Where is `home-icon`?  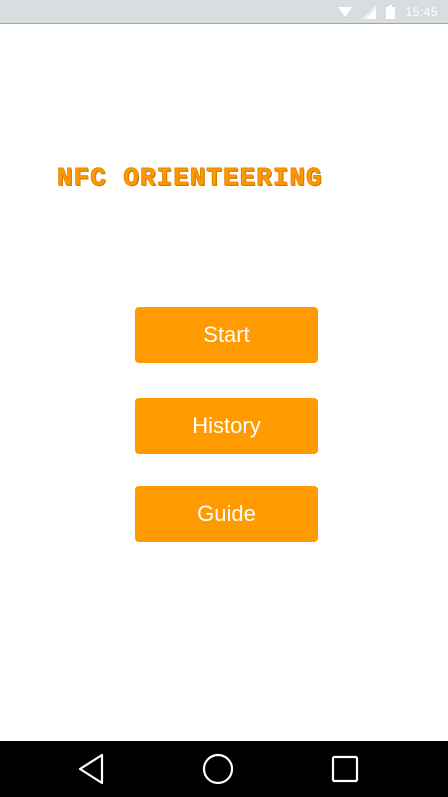
home-icon is located at coordinates (218, 769).